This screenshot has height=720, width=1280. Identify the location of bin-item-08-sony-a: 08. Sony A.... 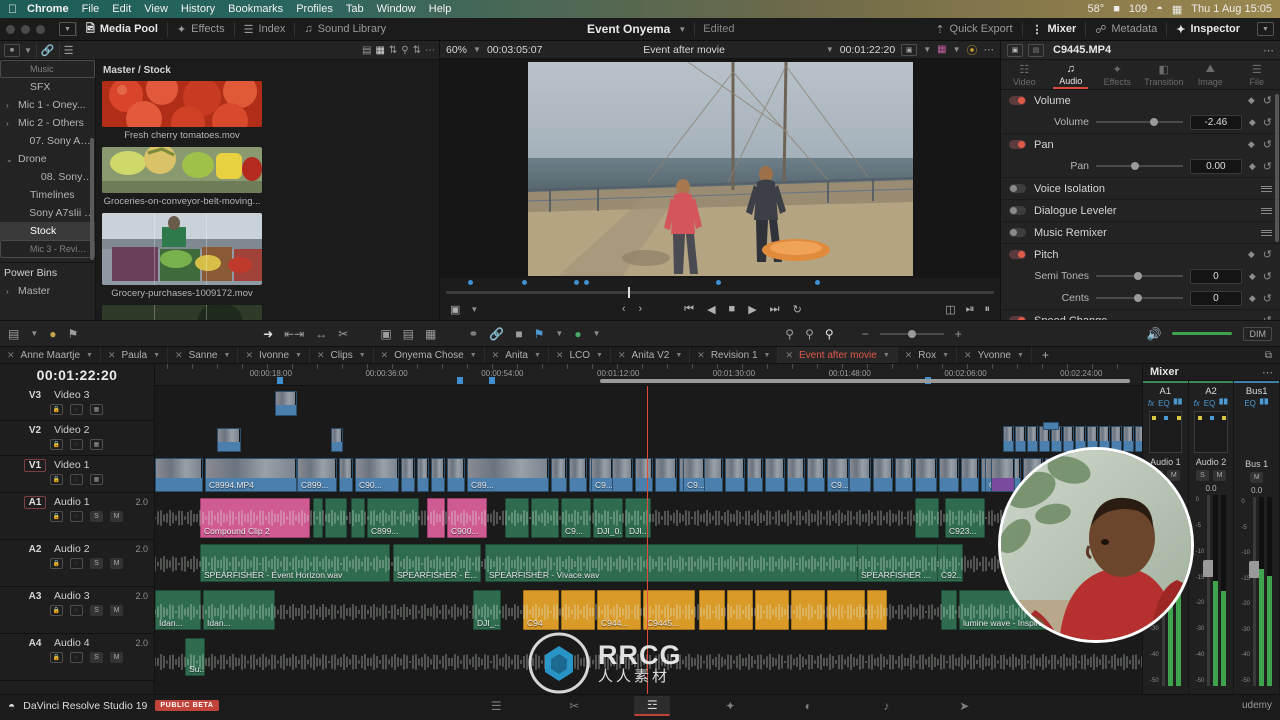
(47, 177).